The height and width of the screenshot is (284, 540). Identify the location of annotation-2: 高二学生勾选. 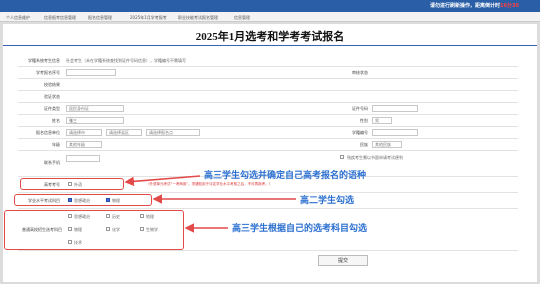
(327, 201).